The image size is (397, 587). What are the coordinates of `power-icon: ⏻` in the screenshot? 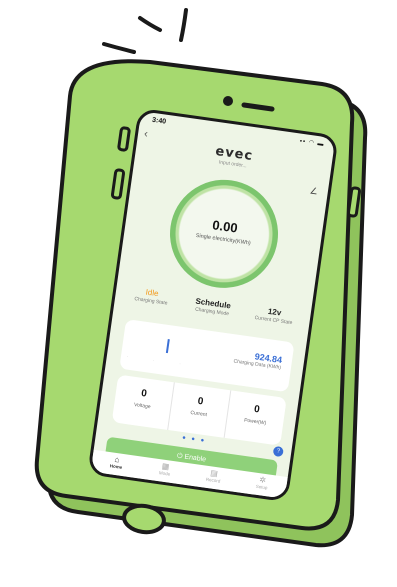 It's located at (179, 456).